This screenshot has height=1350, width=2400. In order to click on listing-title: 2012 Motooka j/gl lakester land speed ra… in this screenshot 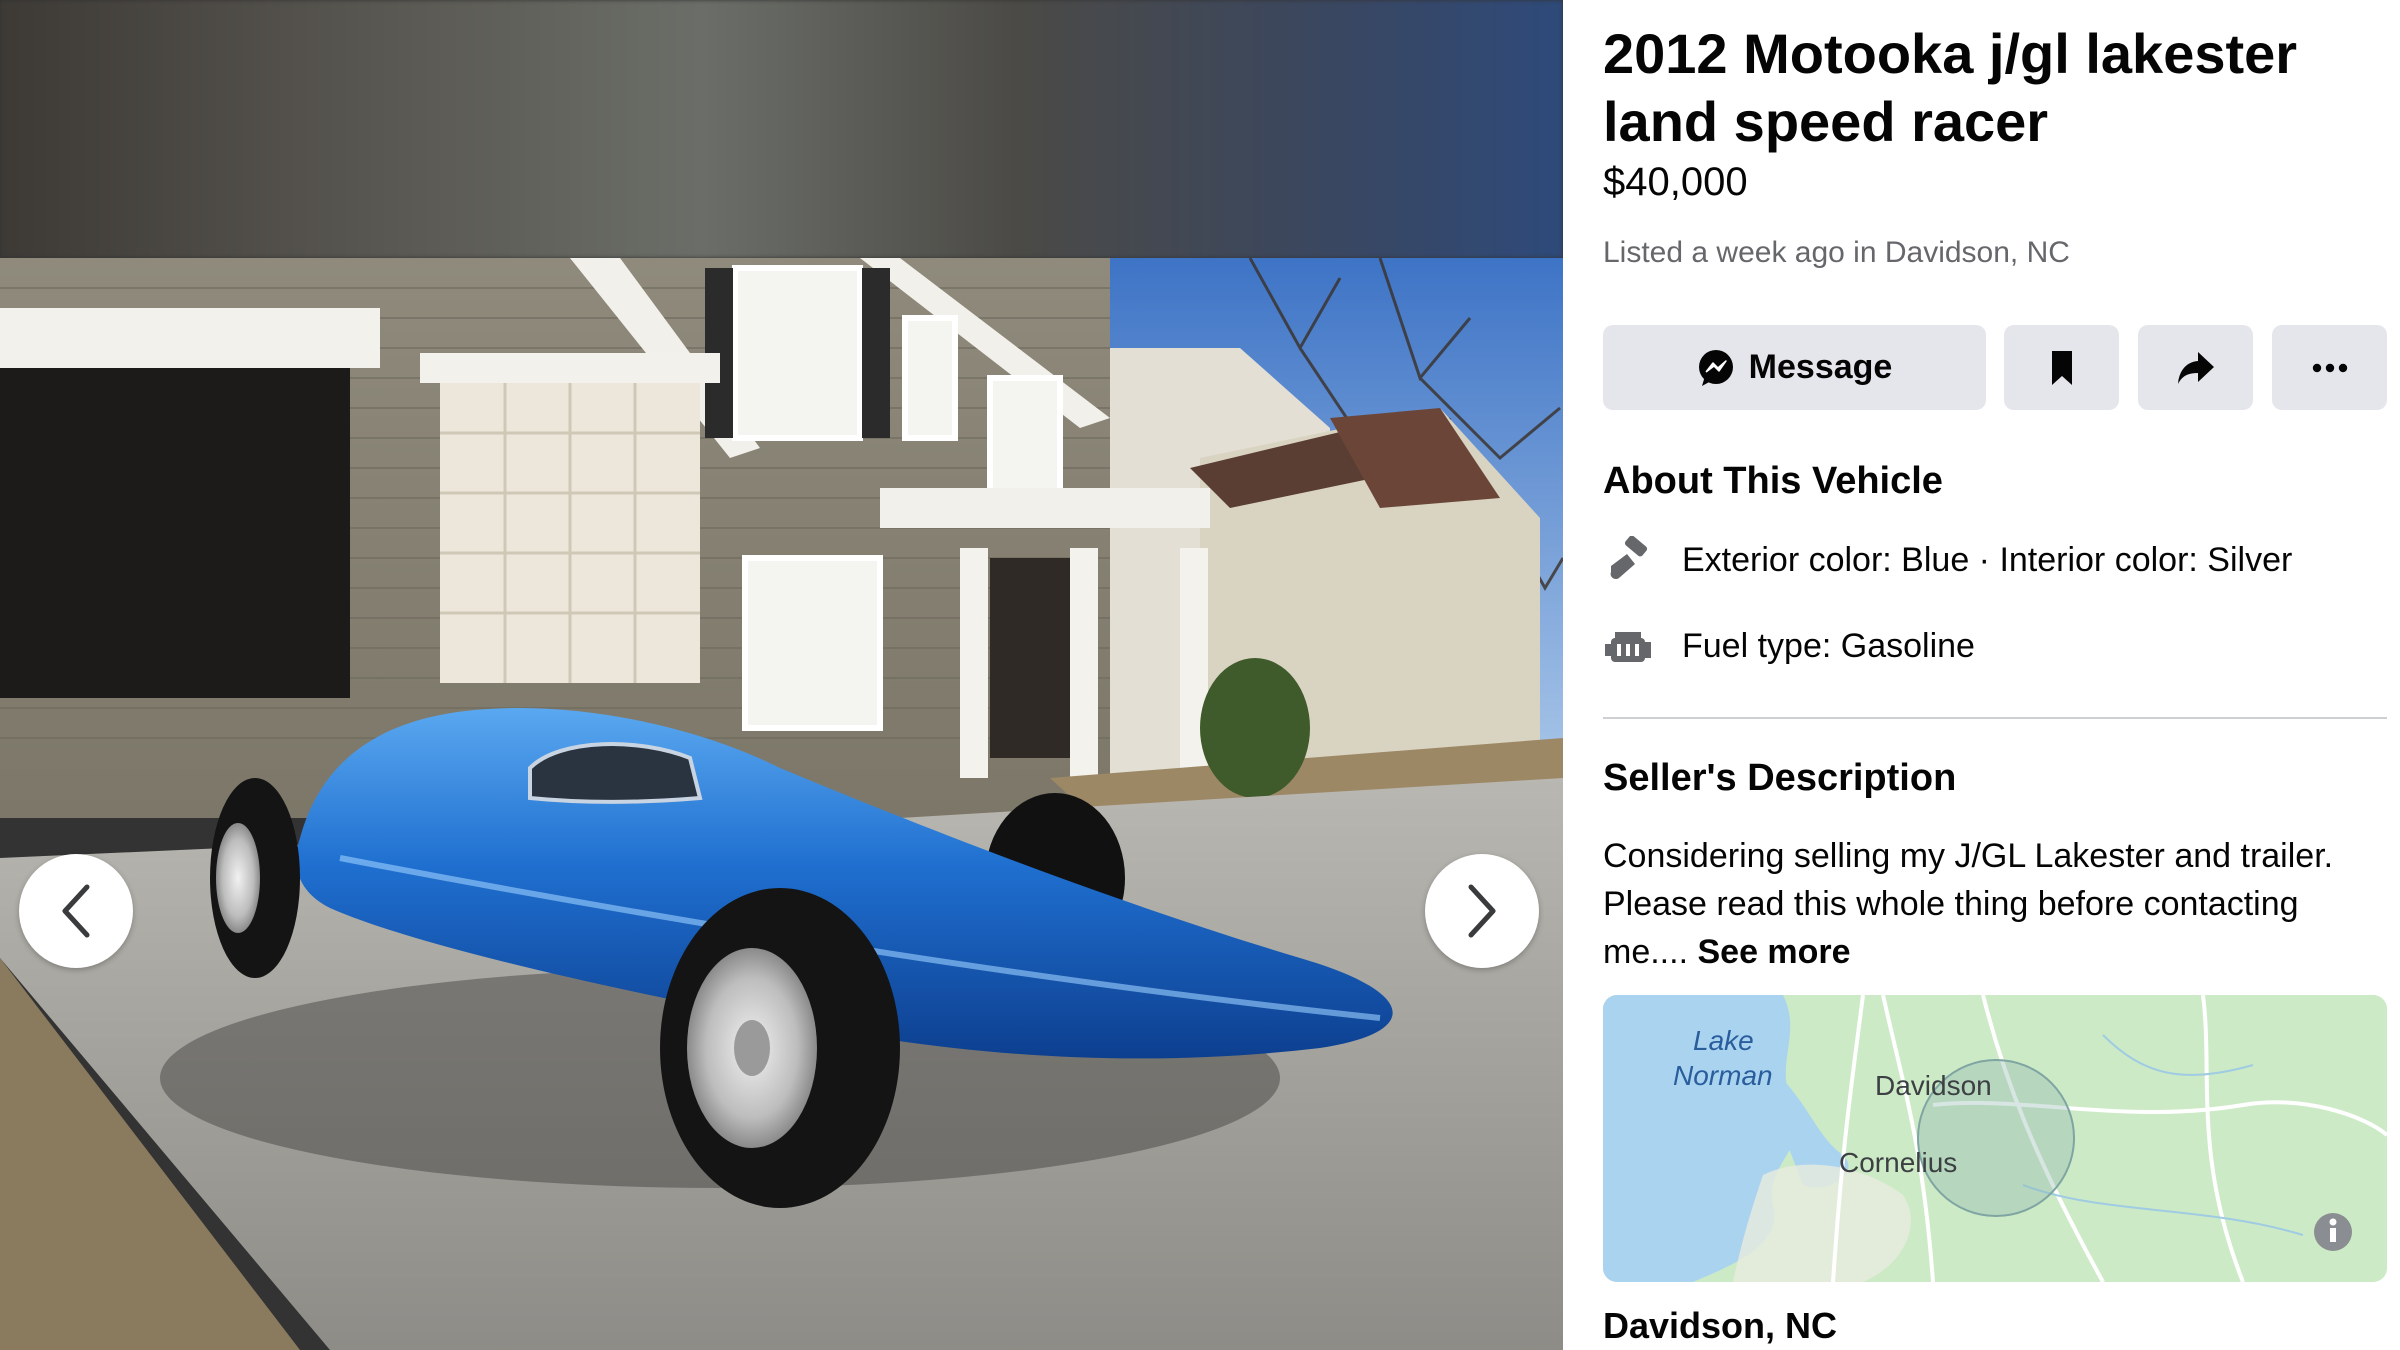, I will do `click(1950, 87)`.